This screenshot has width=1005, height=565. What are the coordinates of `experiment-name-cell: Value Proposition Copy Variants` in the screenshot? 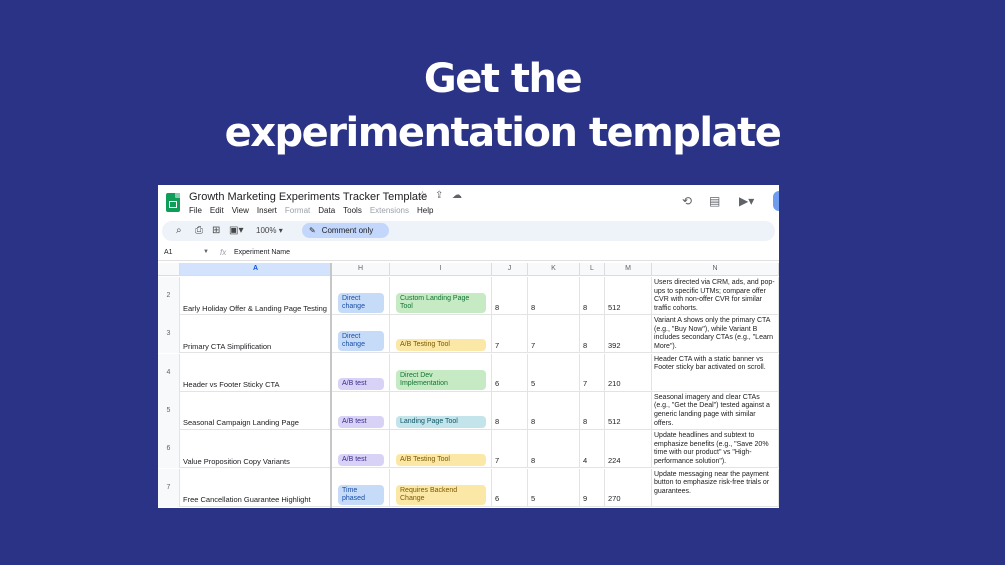 It's located at (256, 449).